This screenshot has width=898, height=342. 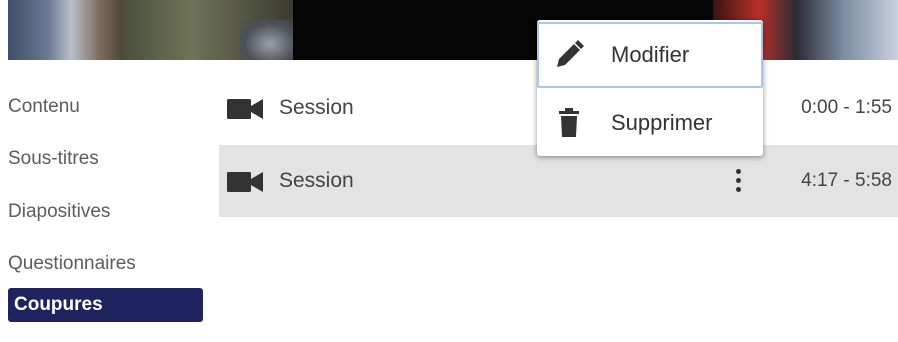 What do you see at coordinates (65, 30) in the screenshot?
I see `video-frame` at bounding box center [65, 30].